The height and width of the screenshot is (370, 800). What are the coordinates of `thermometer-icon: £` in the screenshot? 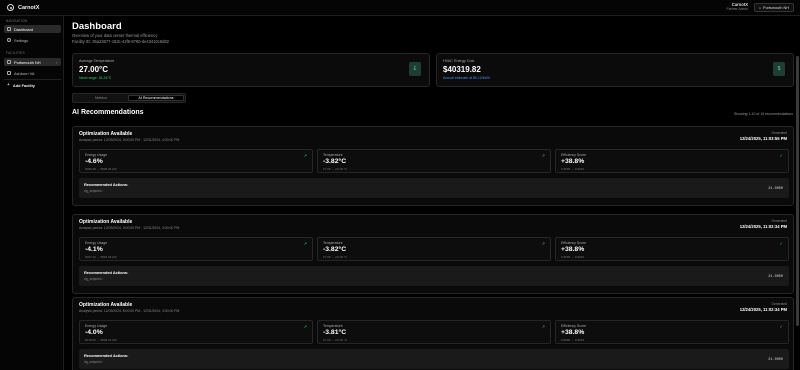 It's located at (415, 69).